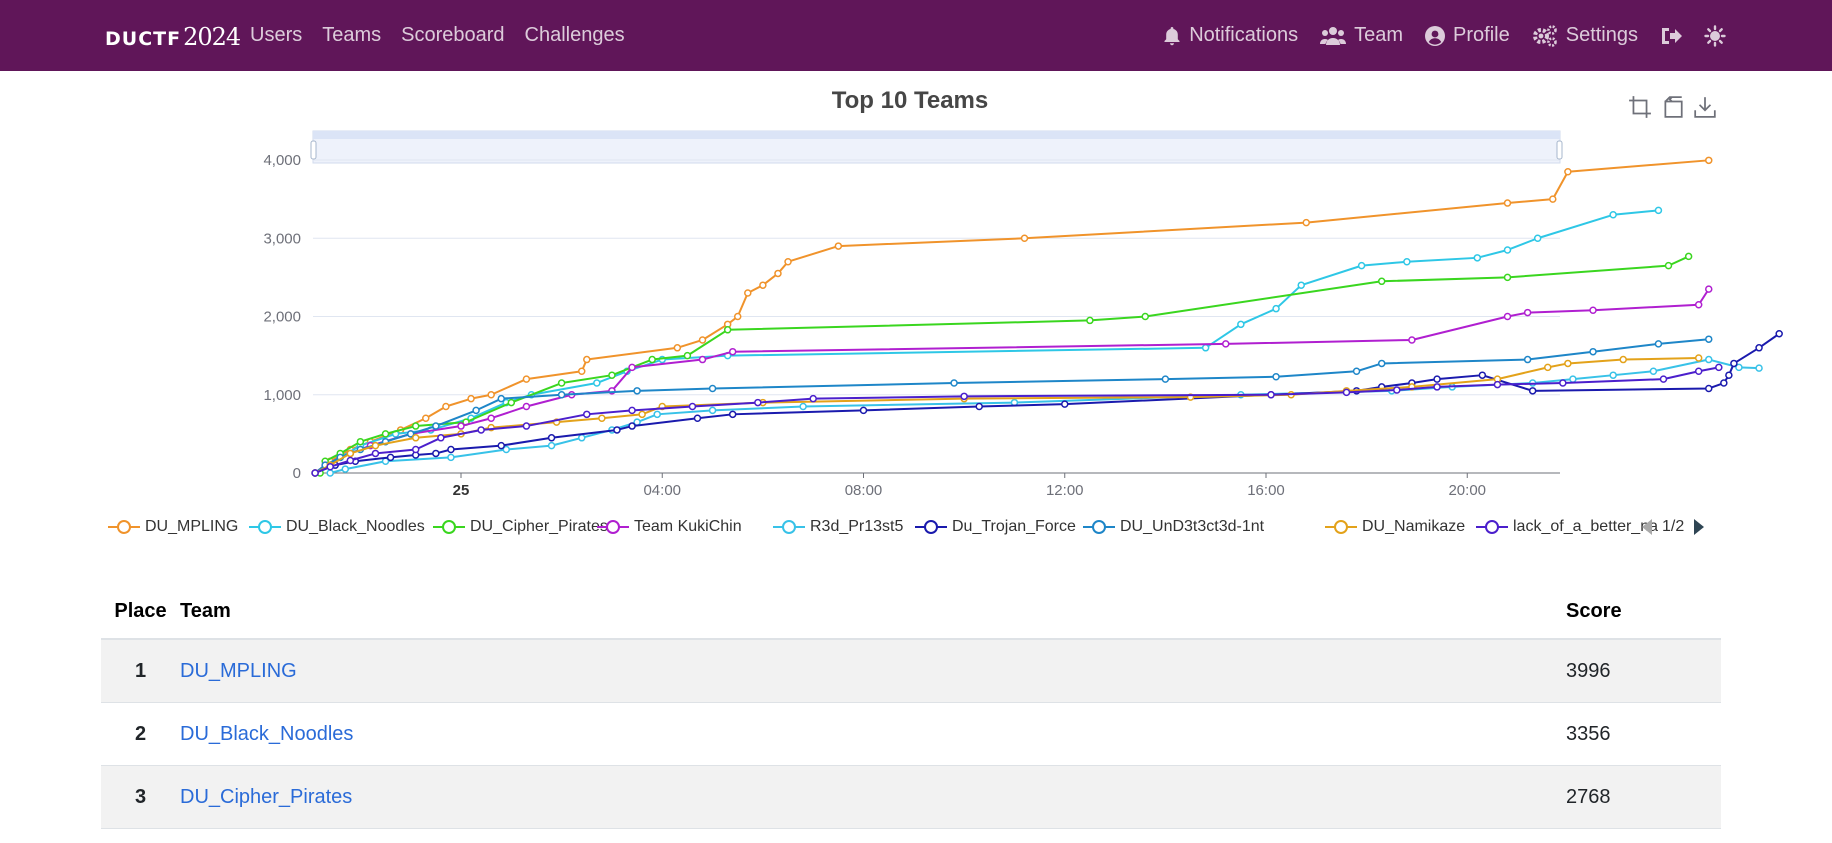 The image size is (1832, 843). What do you see at coordinates (1192, 526) in the screenshot?
I see `legend-label: DU_UnD3t3ct3d-1ntrud3rs` at bounding box center [1192, 526].